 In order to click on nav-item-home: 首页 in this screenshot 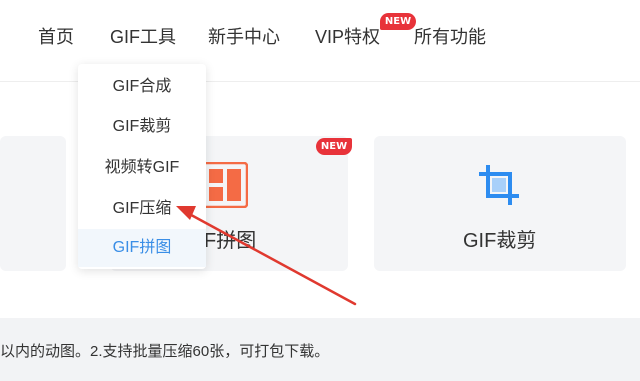, I will do `click(56, 37)`.